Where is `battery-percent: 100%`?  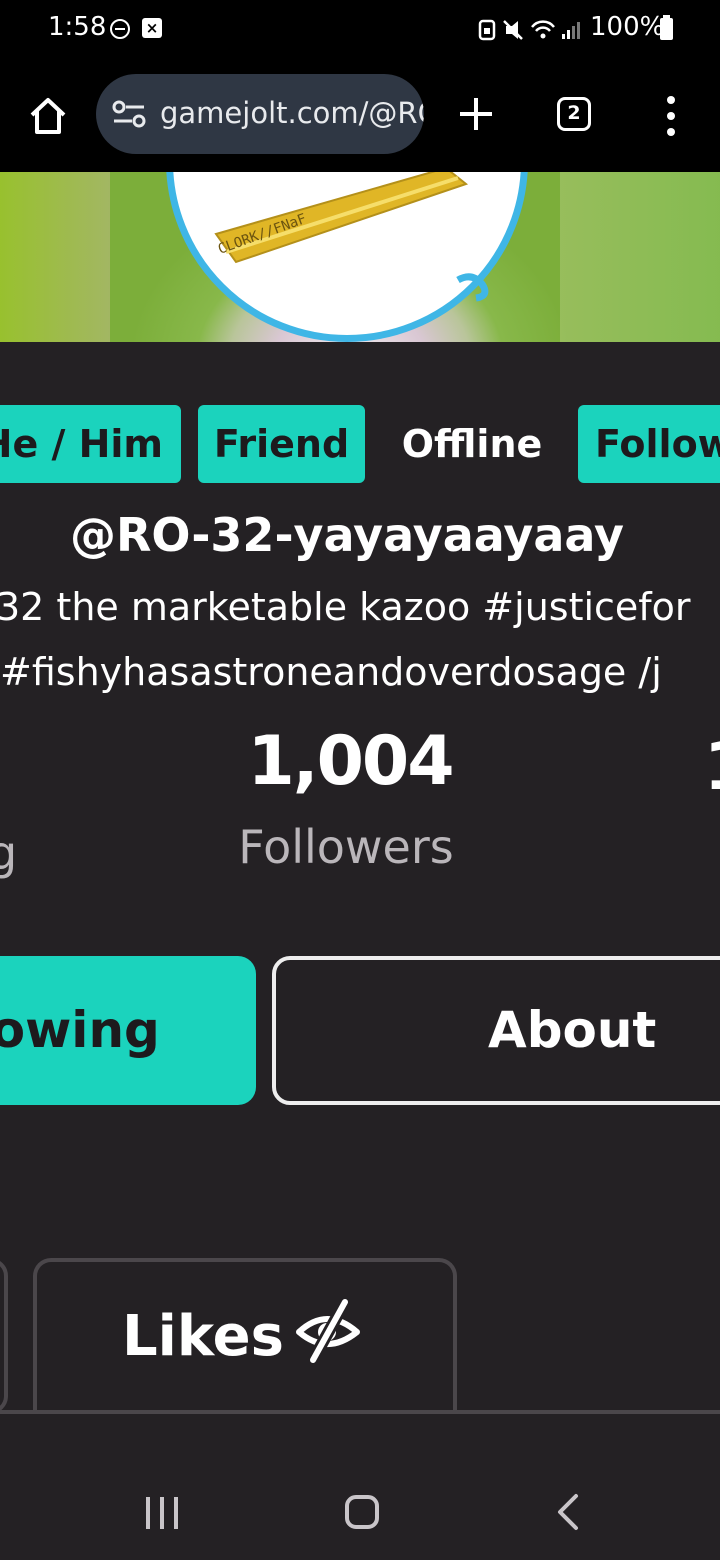 battery-percent: 100% is located at coordinates (627, 27).